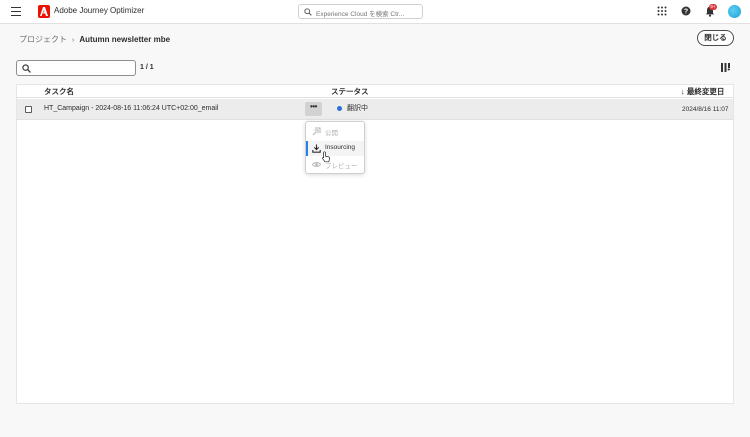  What do you see at coordinates (713, 7) in the screenshot?
I see `notification-badge: 9+` at bounding box center [713, 7].